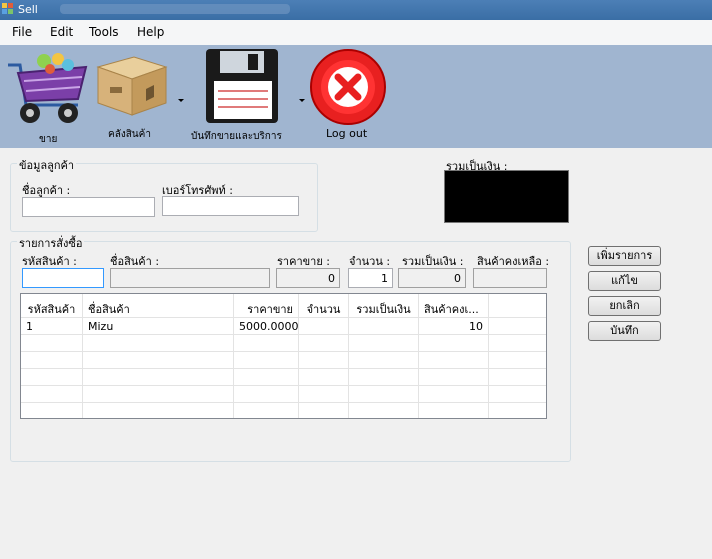 This screenshot has width=712, height=559. What do you see at coordinates (348, 87) in the screenshot?
I see `close-icon` at bounding box center [348, 87].